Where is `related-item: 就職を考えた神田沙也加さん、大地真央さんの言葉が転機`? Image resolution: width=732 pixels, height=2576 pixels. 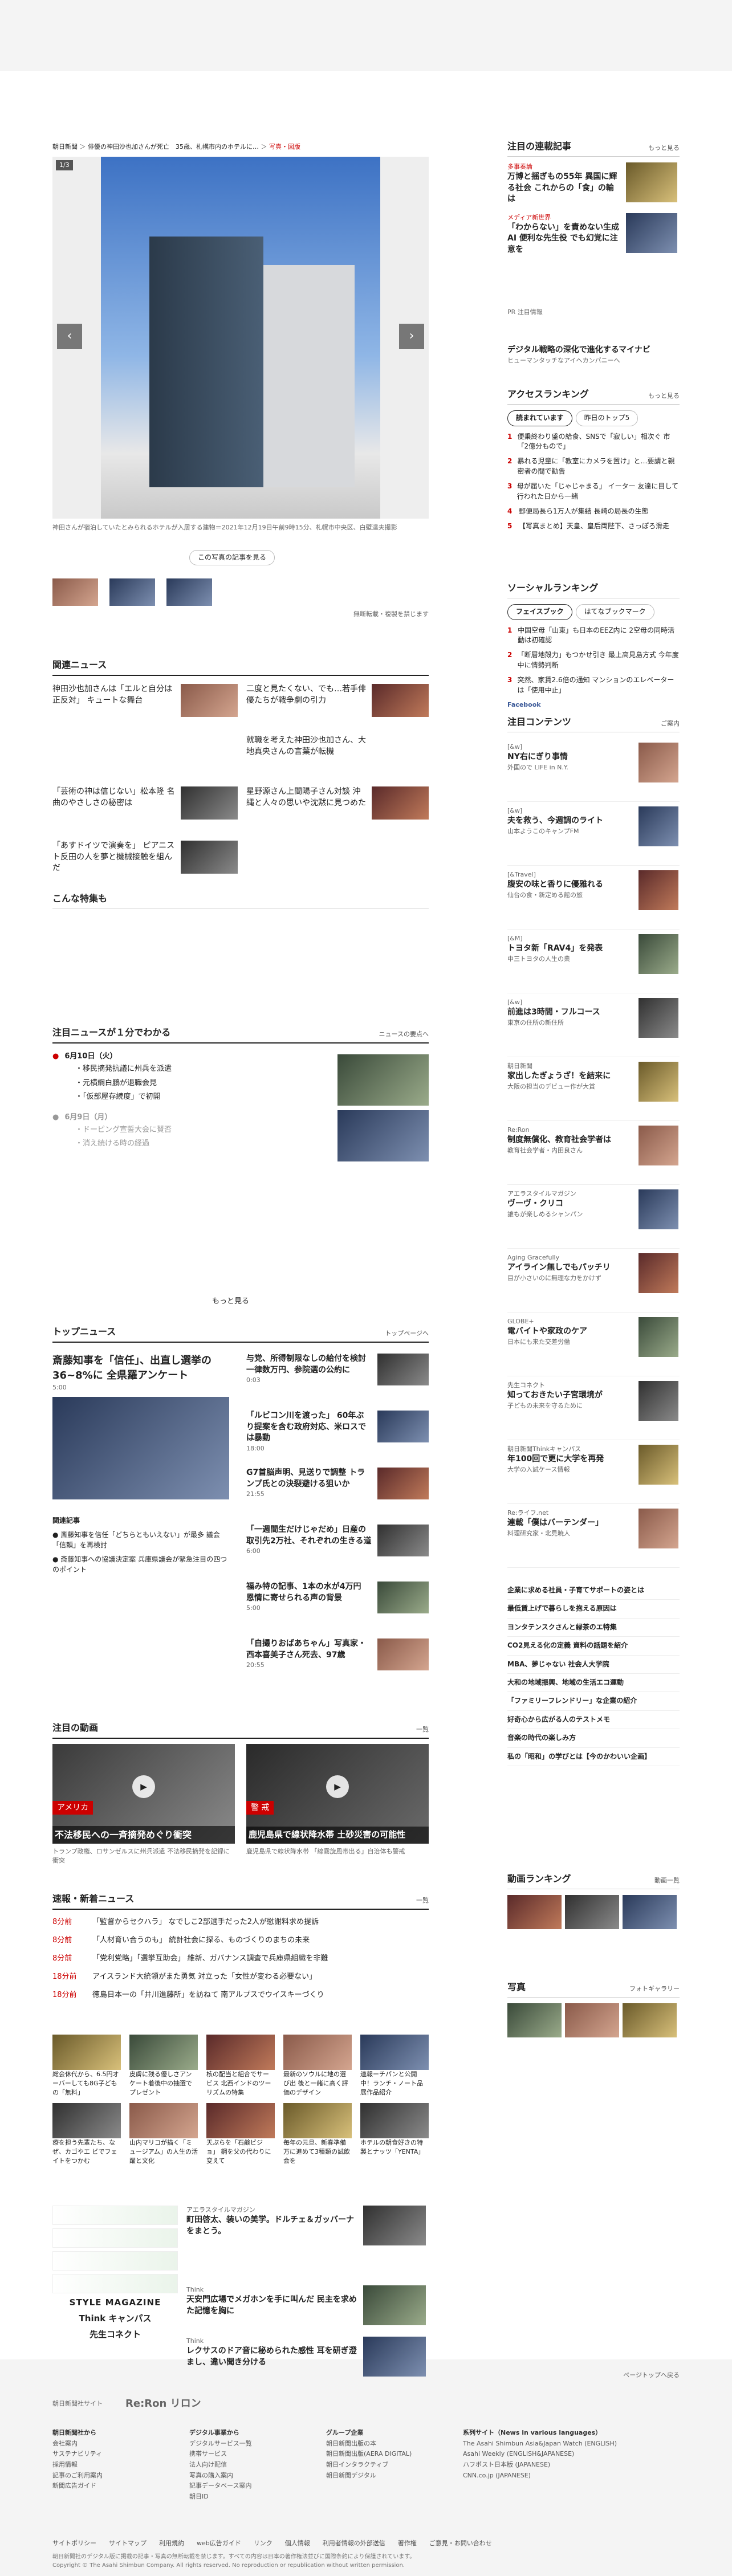
related-item: 就職を考えた神田沙也加さん、大地真央さんの言葉が転機 is located at coordinates (337, 746).